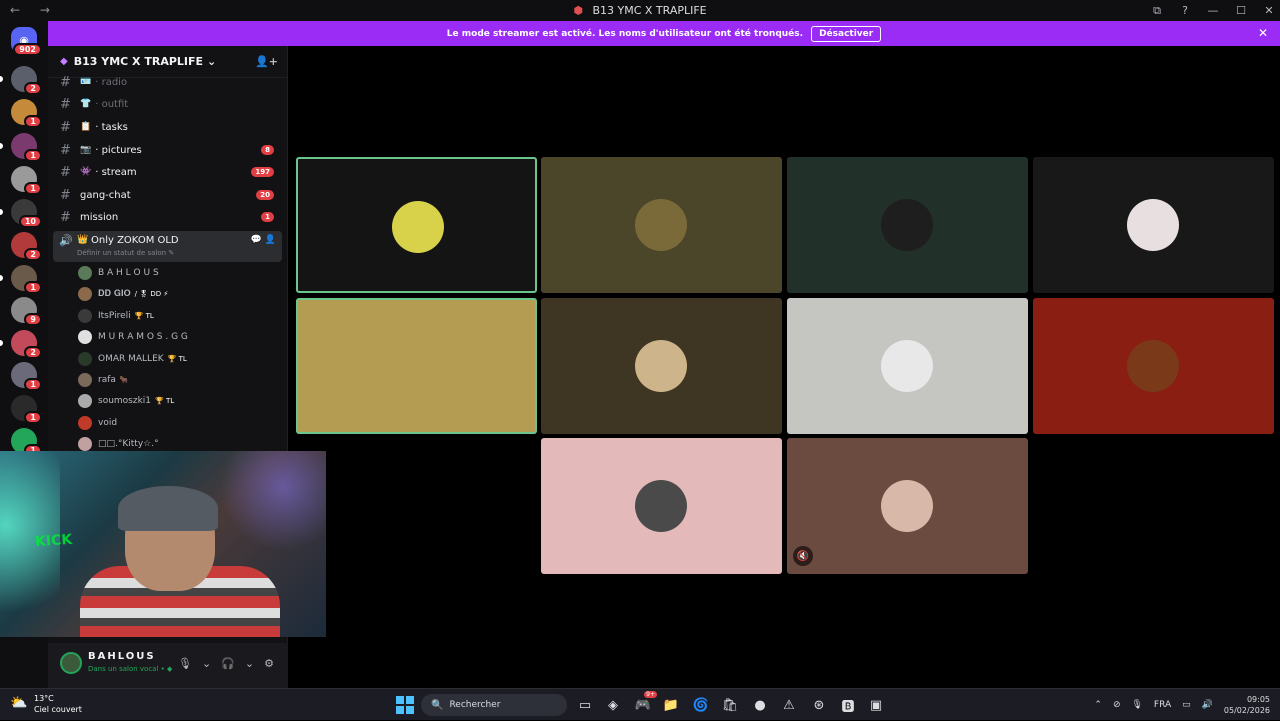  Describe the element at coordinates (169, 150) in the screenshot. I see `channel-item: # 📷 · pictures 8` at that location.